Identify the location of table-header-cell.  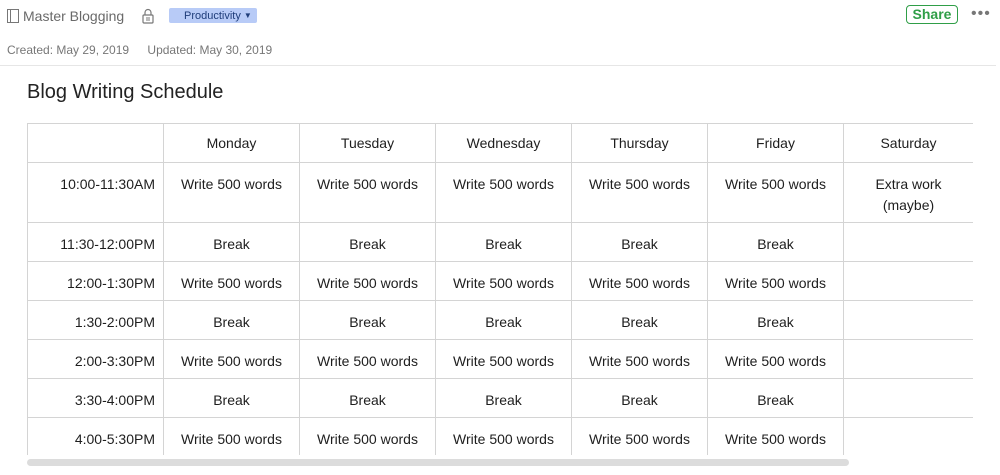
(95, 143).